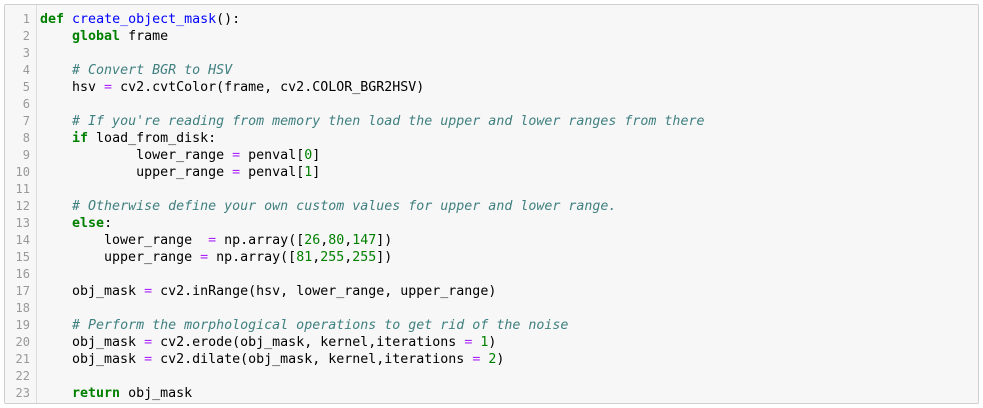  I want to click on line-number: 12, so click(22, 206).